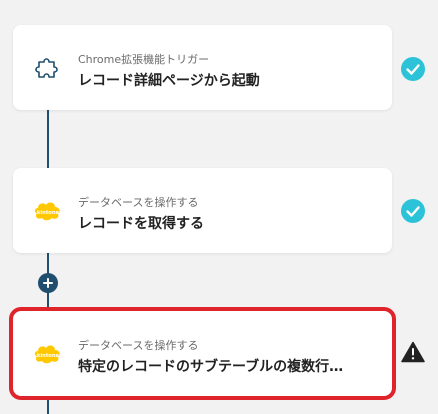 The height and width of the screenshot is (414, 438). I want to click on add-step-button, so click(48, 283).